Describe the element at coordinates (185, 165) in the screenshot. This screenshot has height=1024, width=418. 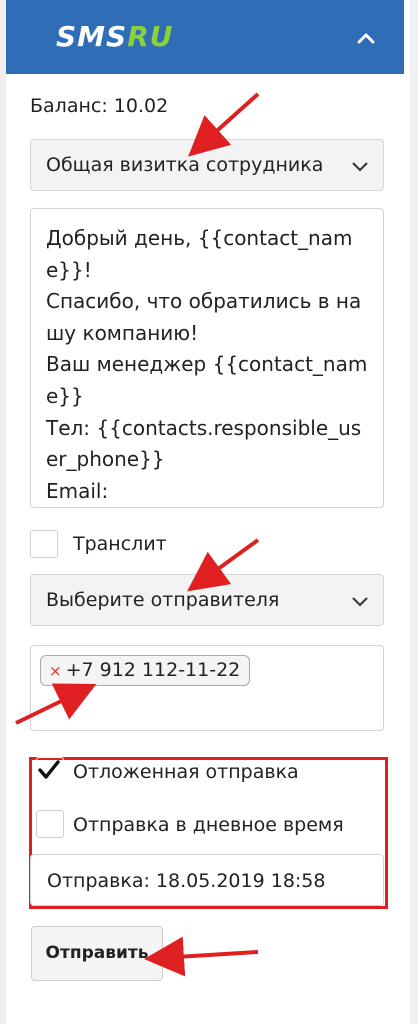
I see `template-select-value: Общая визитка сотрудника` at that location.